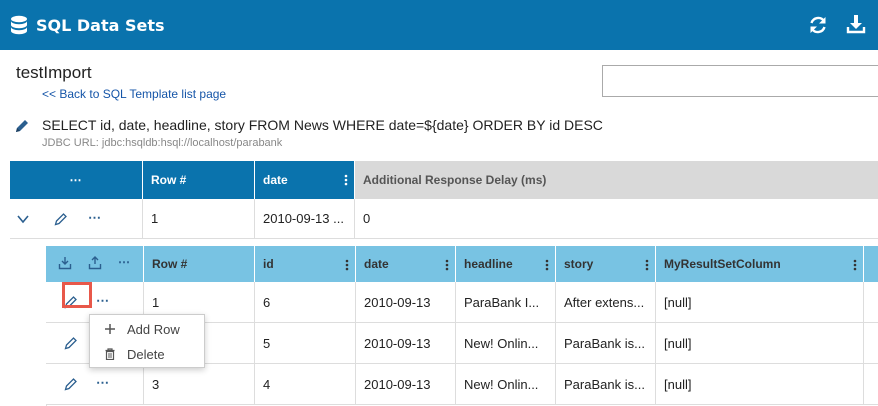  I want to click on row-context-menu: Add Row Delete, so click(147, 341).